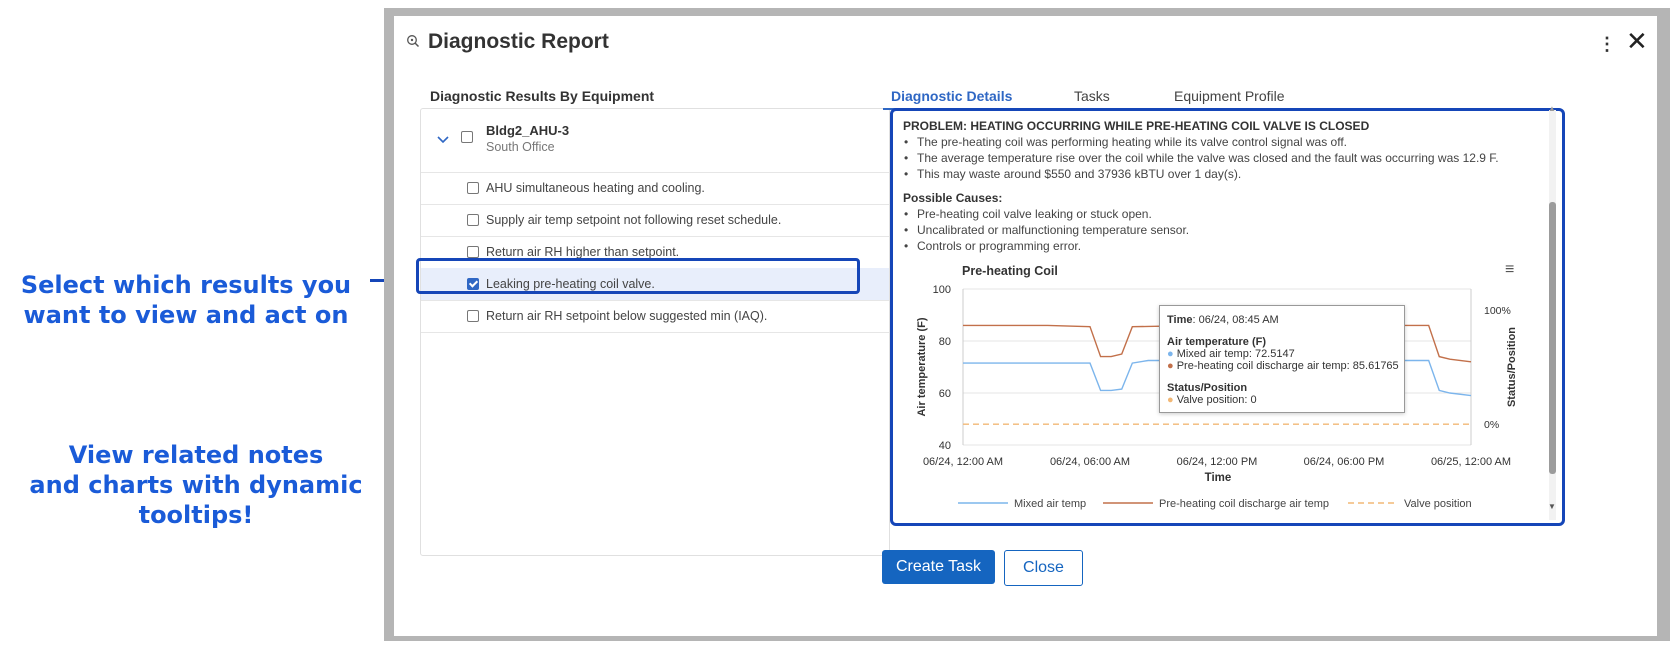  I want to click on details-scrollbar, so click(1552, 315).